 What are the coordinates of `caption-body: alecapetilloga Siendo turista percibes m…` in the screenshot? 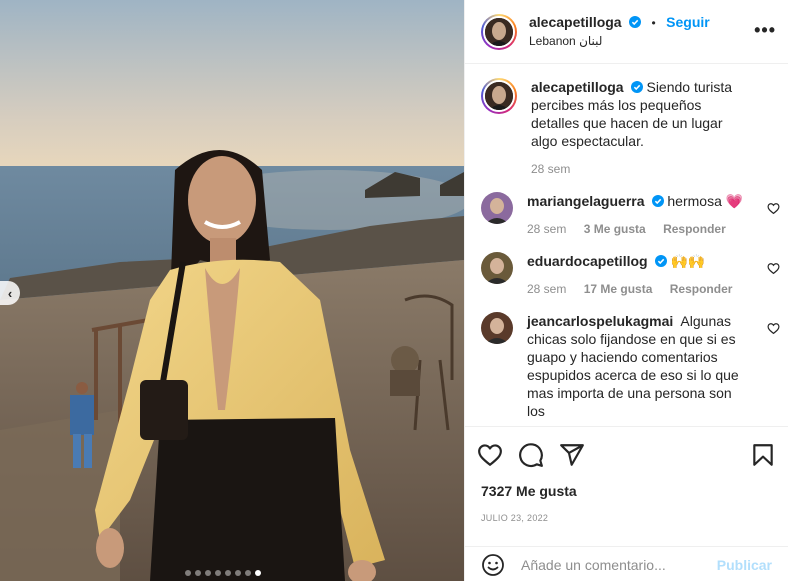 It's located at (651, 128).